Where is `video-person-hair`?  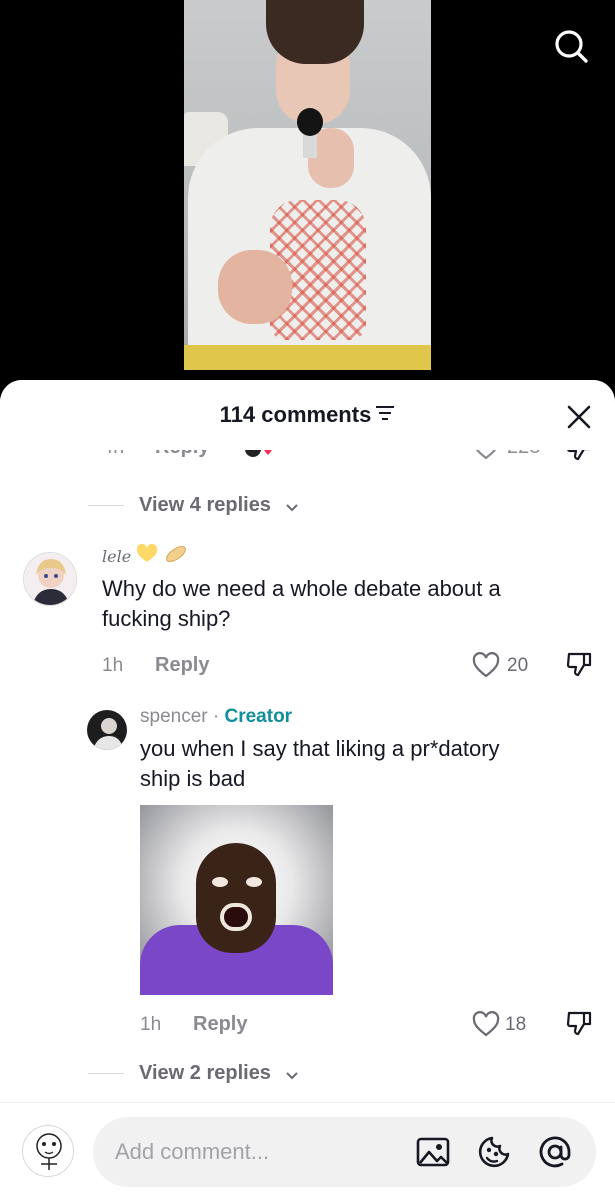 video-person-hair is located at coordinates (315, 32).